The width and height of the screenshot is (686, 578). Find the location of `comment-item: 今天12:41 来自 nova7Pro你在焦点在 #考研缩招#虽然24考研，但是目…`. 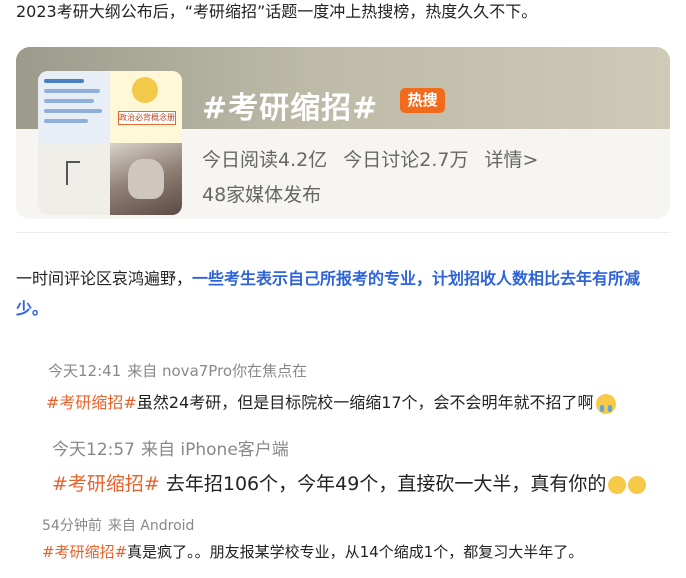

comment-item: 今天12:41 来自 nova7Pro你在焦点在 #考研缩招#虽然24考研，但是目… is located at coordinates (331, 387).